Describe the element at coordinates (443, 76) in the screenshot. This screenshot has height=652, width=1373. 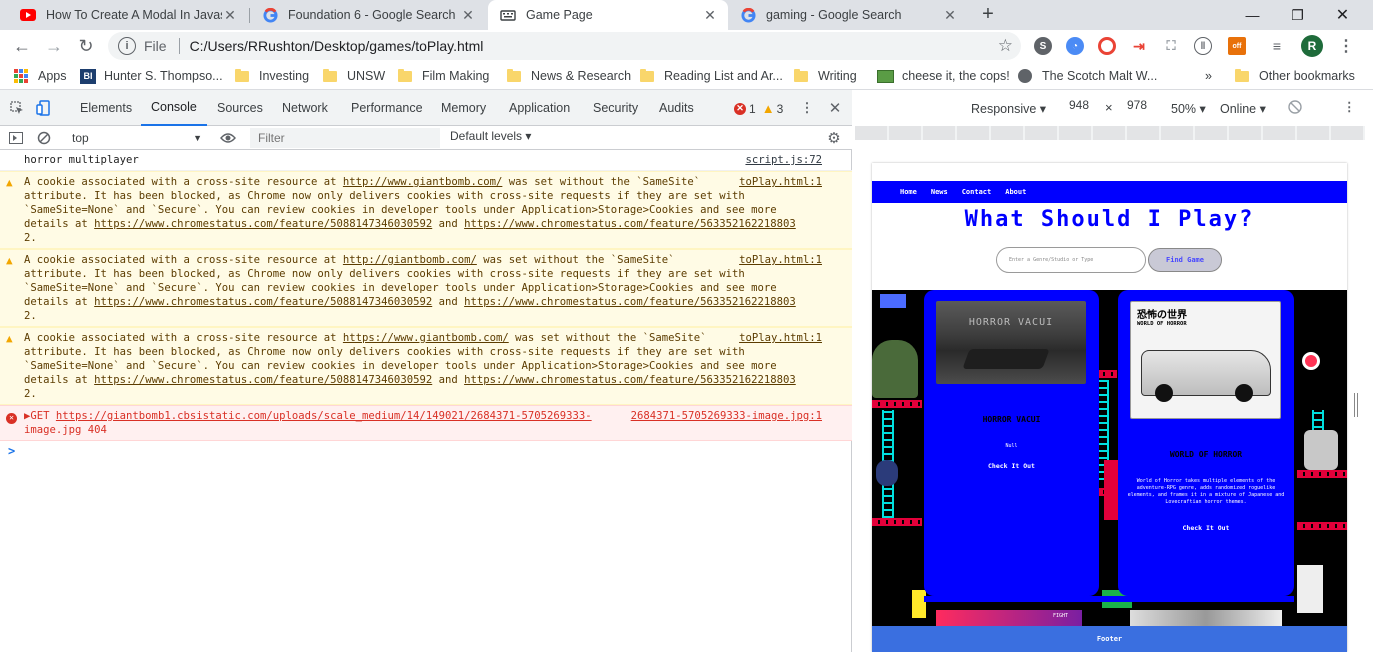
I see `bookmark-film-making: Film Making` at that location.